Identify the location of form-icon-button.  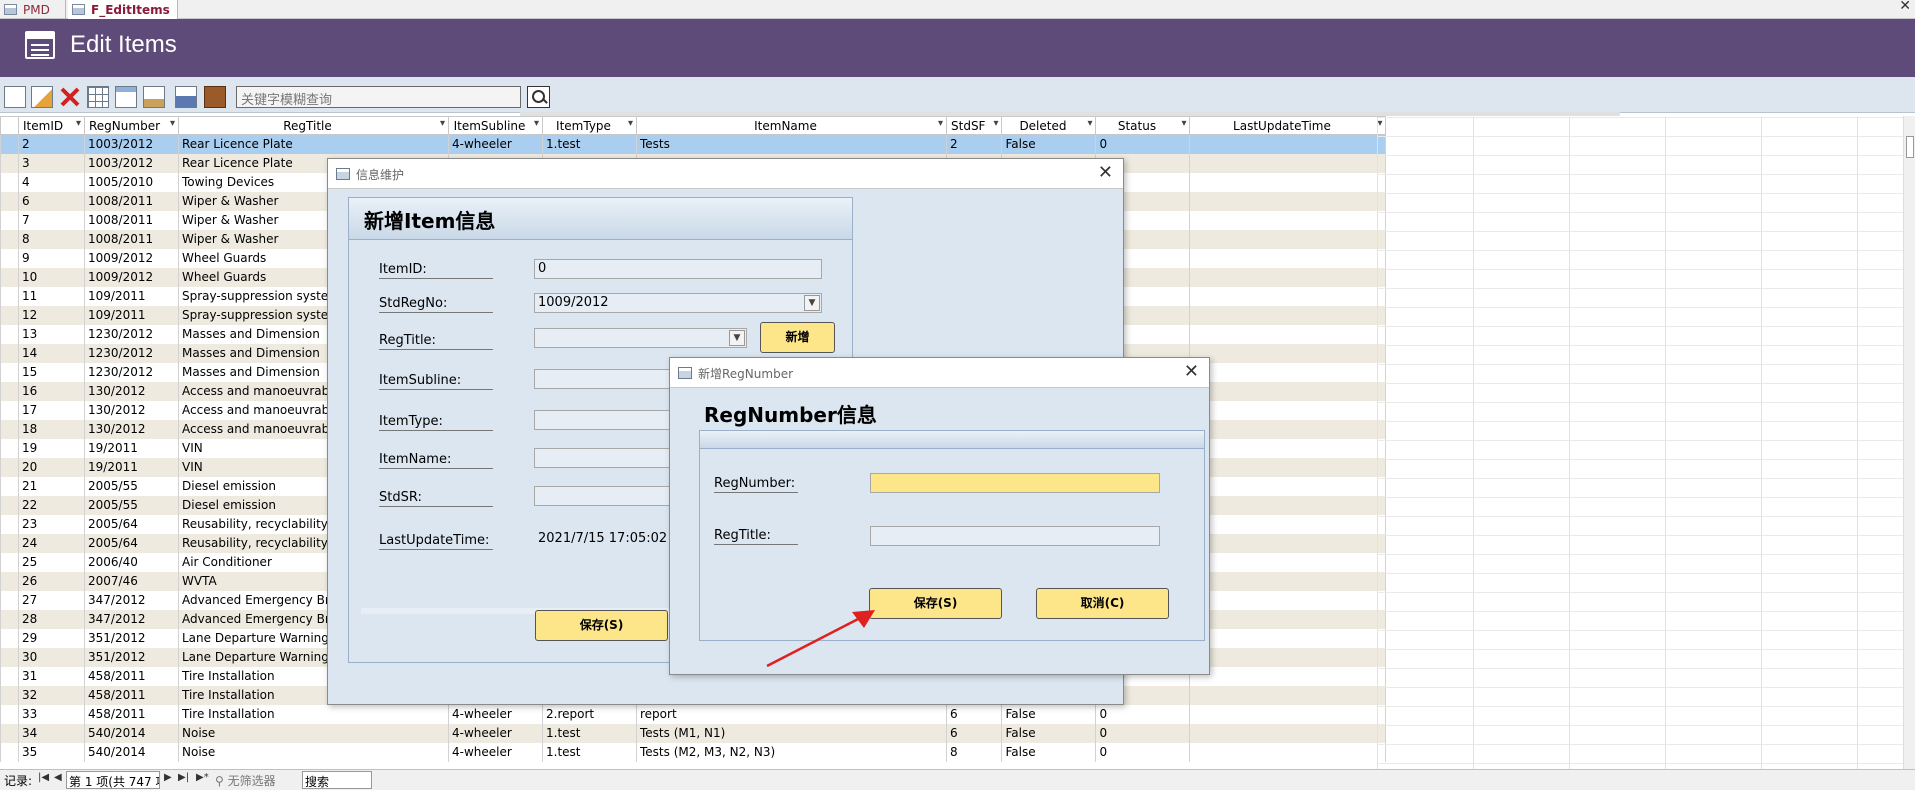
(126, 97).